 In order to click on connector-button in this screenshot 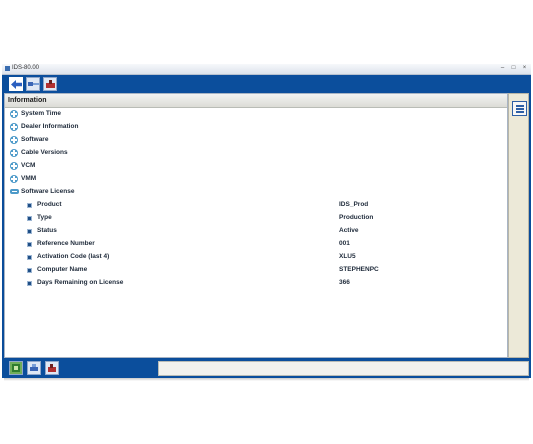, I will do `click(33, 84)`.